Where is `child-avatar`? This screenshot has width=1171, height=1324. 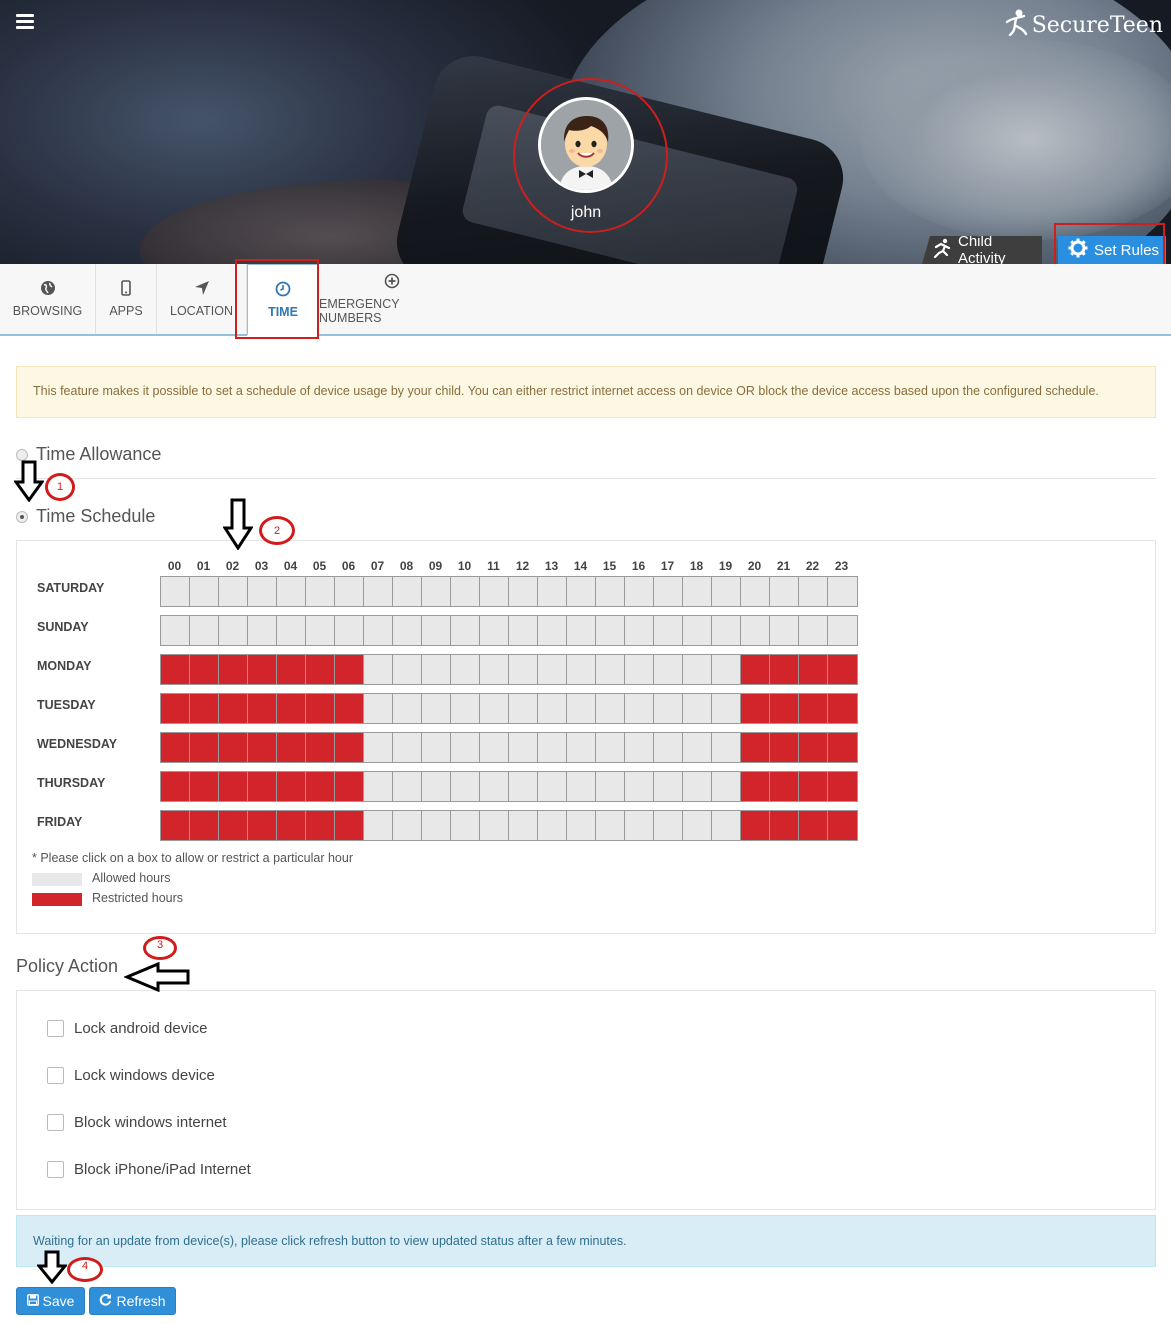 child-avatar is located at coordinates (586, 145).